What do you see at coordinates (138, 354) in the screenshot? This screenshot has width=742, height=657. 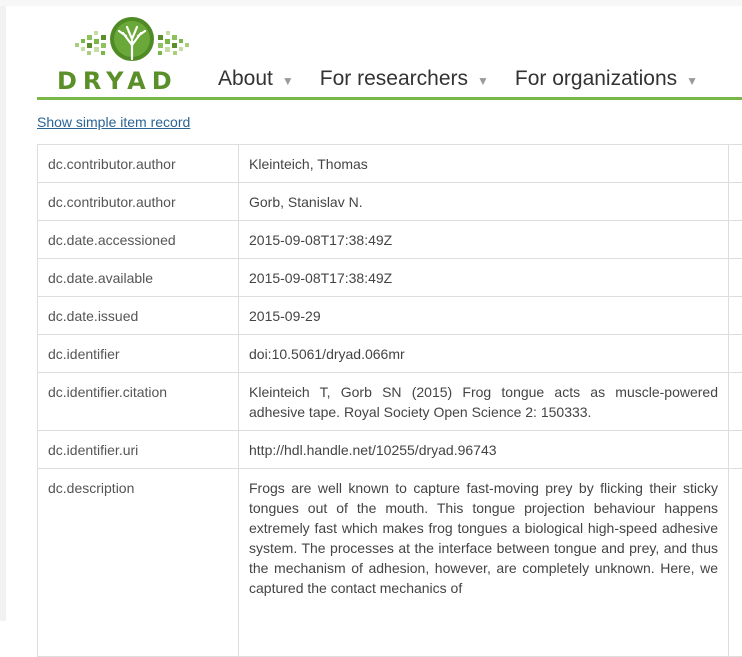 I see `field-key: dc.identifier` at bounding box center [138, 354].